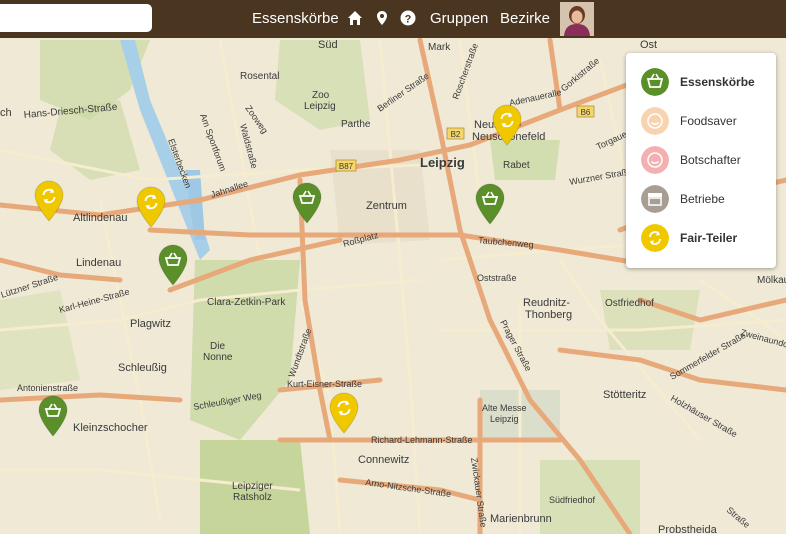 This screenshot has height=534, width=786. What do you see at coordinates (459, 18) in the screenshot?
I see `nav-link-groups: Gruppen` at bounding box center [459, 18].